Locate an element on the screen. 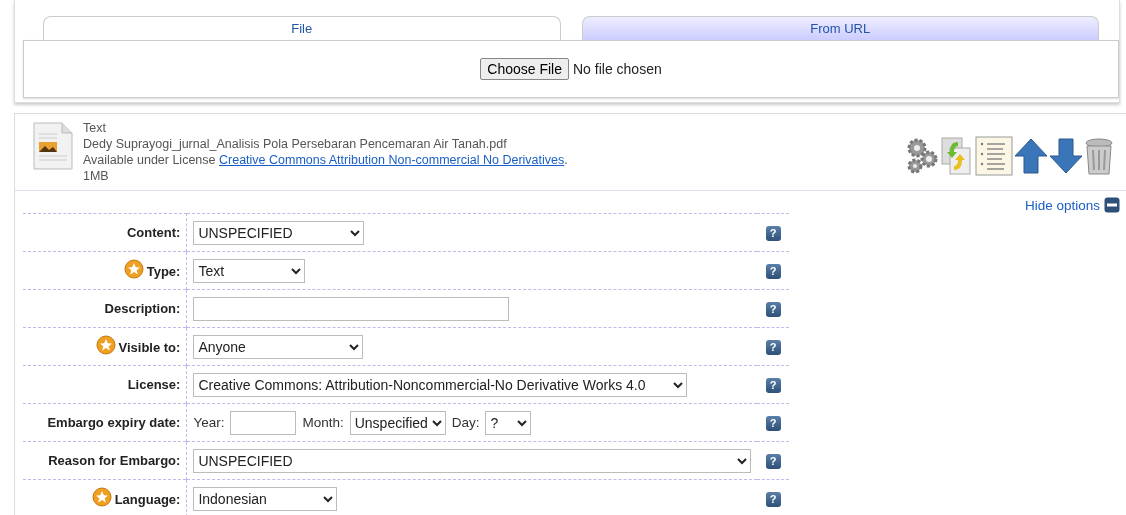 This screenshot has height=515, width=1126. field-label: Reason for Embargo: is located at coordinates (114, 460).